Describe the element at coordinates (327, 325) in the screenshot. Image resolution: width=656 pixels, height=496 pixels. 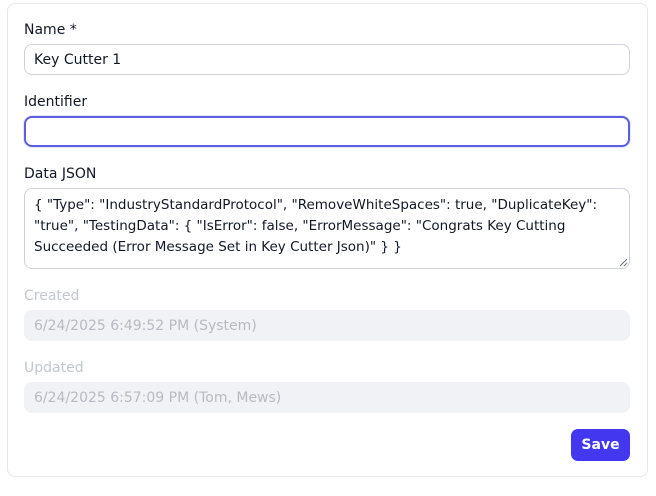
I see `created-input` at that location.